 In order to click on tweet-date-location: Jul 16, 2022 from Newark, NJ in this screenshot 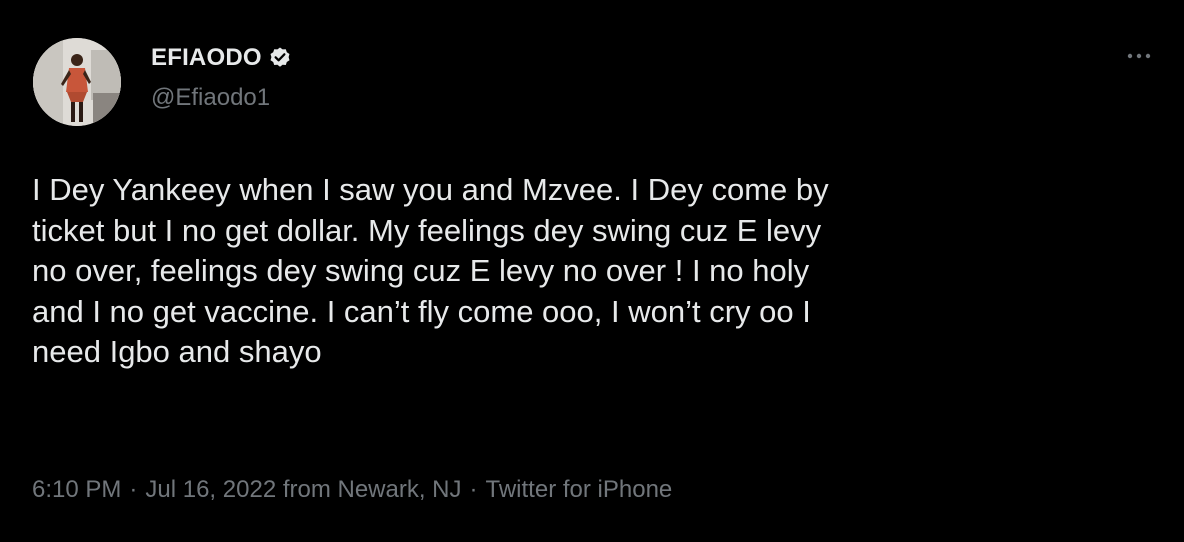, I will do `click(303, 490)`.